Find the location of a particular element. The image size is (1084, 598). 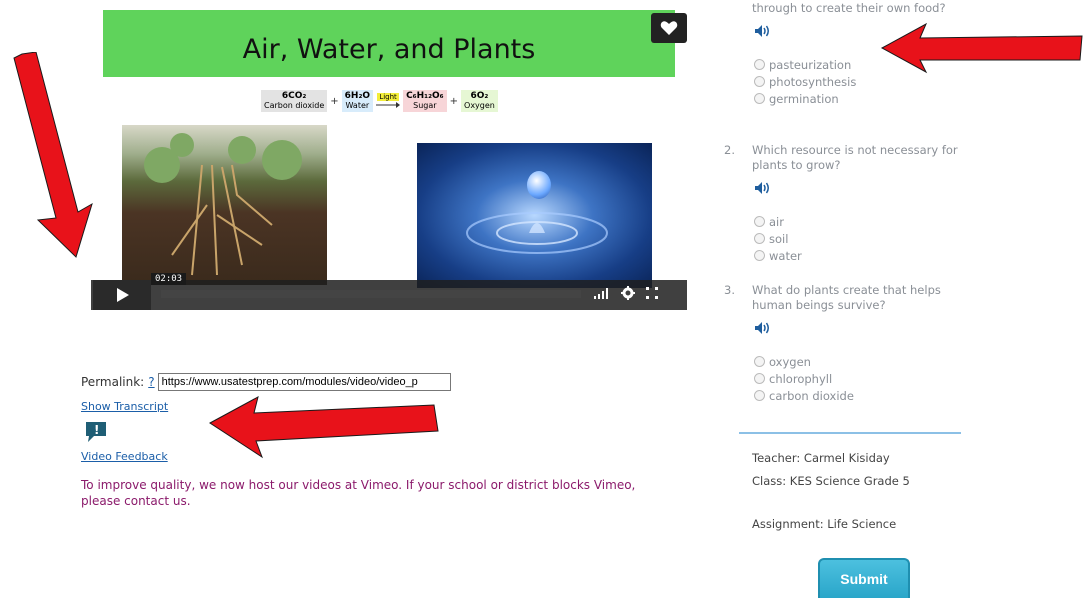

play-button is located at coordinates (122, 295).